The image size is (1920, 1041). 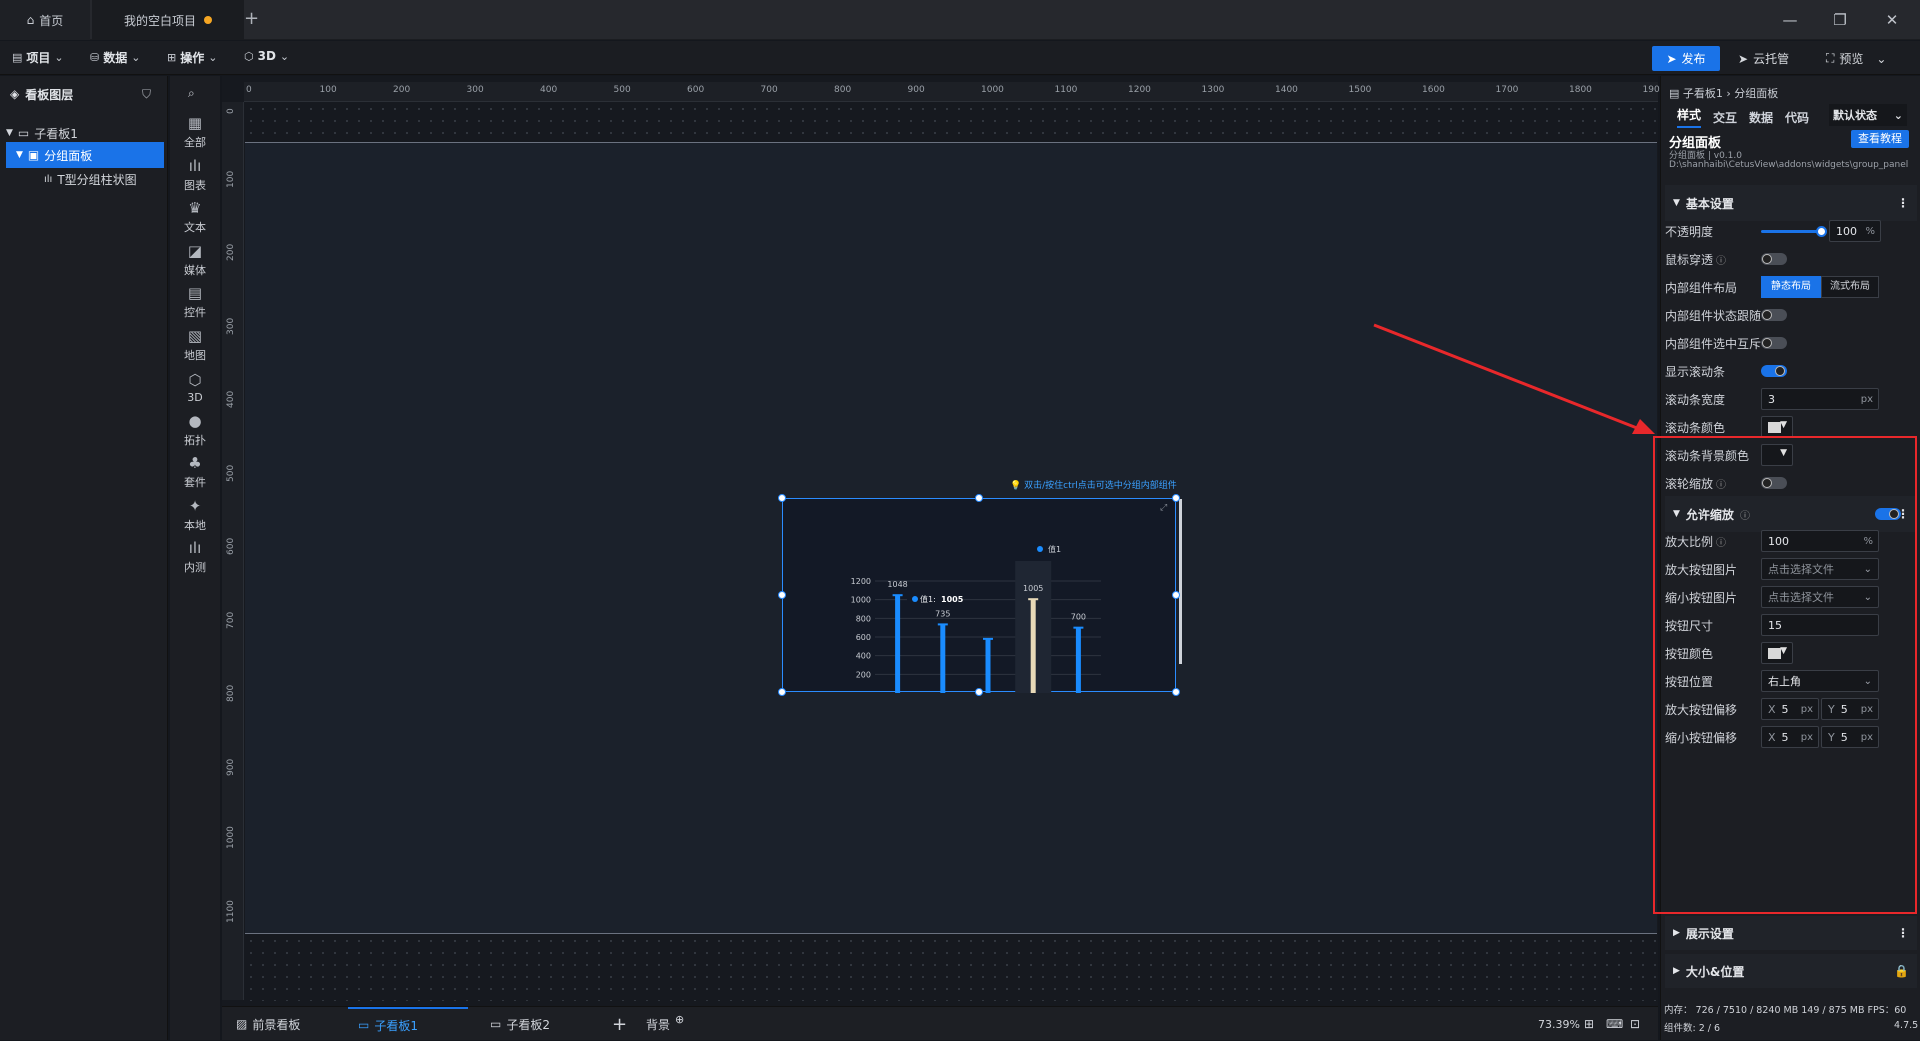 What do you see at coordinates (1614, 1024) in the screenshot?
I see `keyboard-icon: ⌨` at bounding box center [1614, 1024].